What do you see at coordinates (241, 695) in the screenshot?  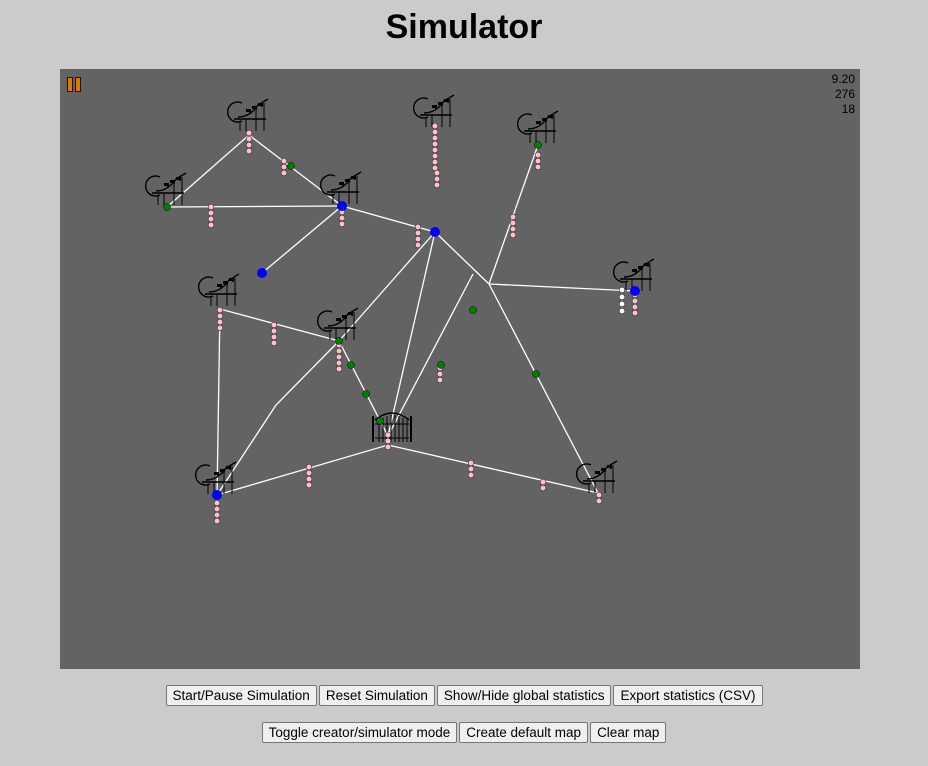 I see `start-pause-button: Start/Pause Simulation` at bounding box center [241, 695].